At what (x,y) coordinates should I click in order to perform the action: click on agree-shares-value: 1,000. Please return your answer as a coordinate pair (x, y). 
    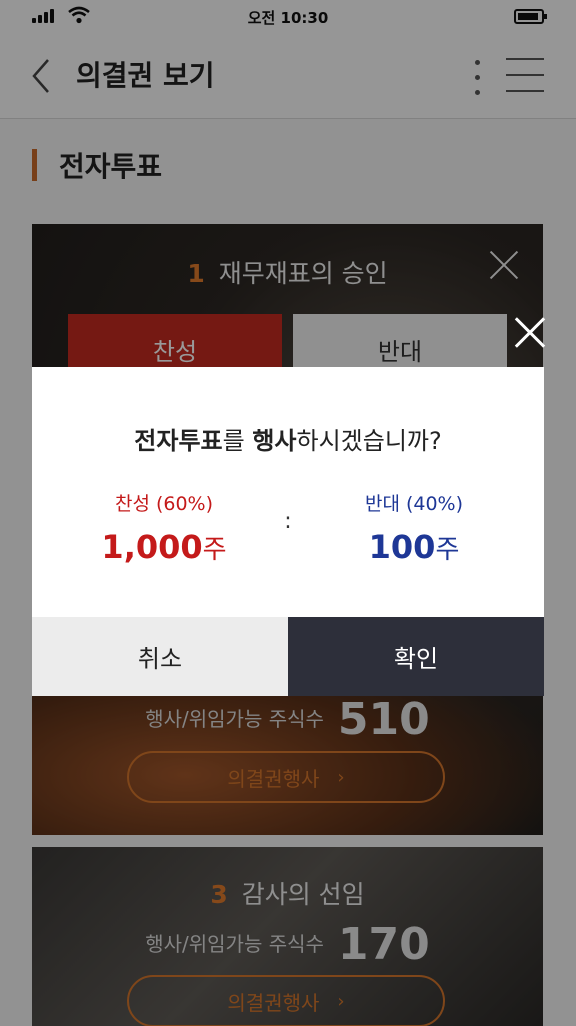
    Looking at the image, I should click on (152, 547).